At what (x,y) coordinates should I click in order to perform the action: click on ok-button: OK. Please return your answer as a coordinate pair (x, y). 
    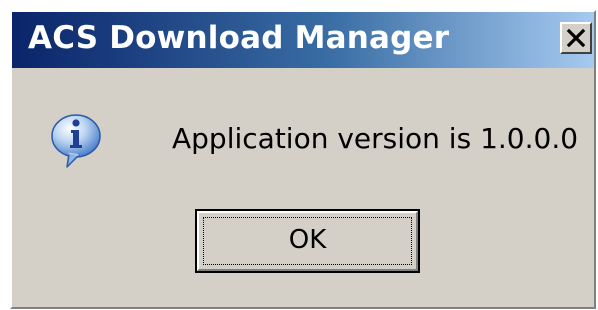
    Looking at the image, I should click on (307, 241).